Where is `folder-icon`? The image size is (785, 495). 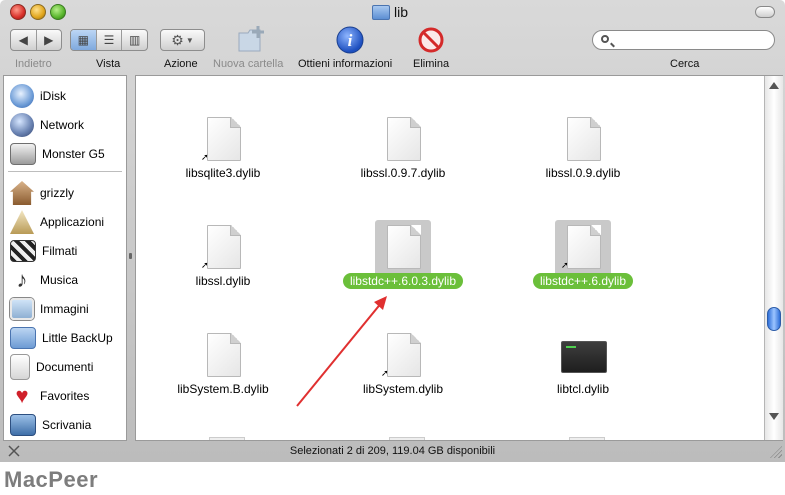 folder-icon is located at coordinates (23, 338).